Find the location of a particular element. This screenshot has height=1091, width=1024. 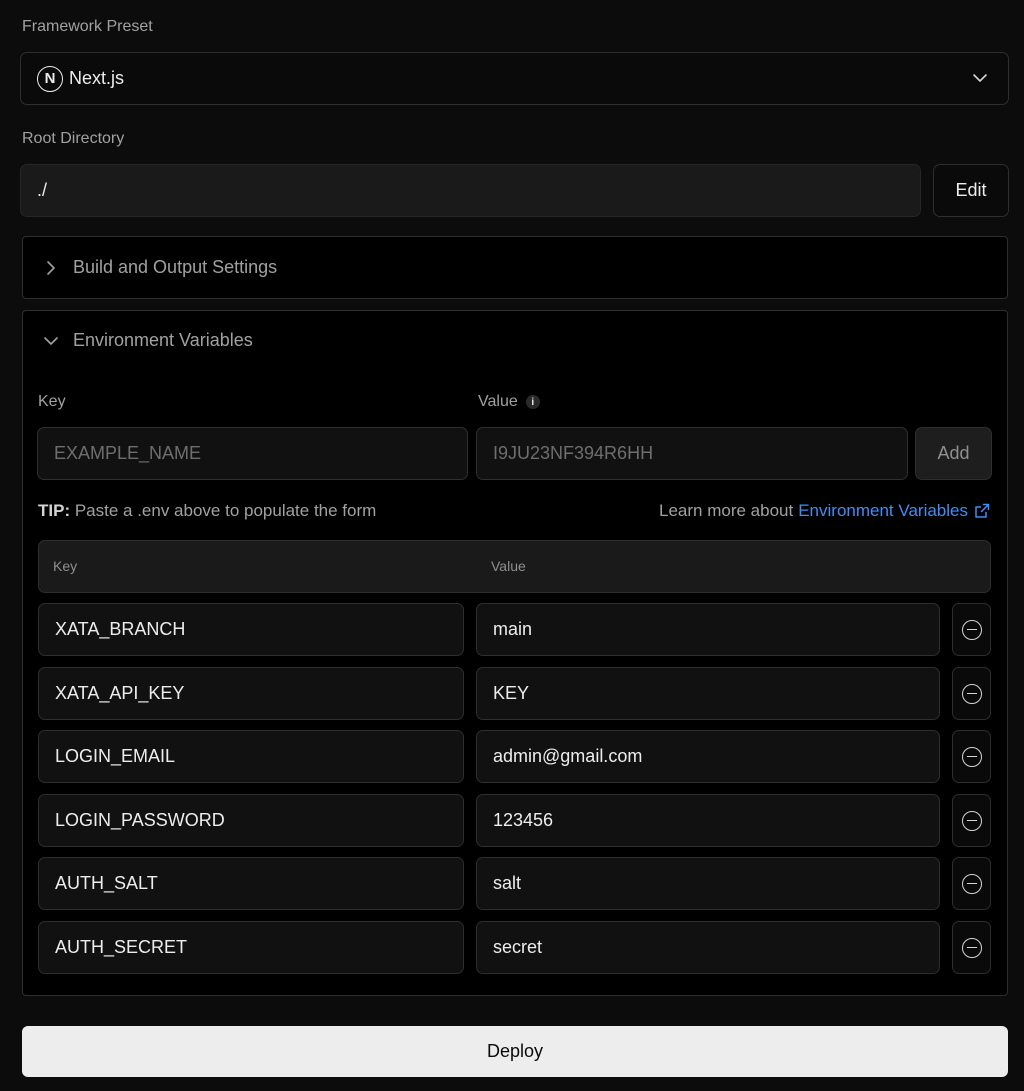

value-label: Value is located at coordinates (498, 401).